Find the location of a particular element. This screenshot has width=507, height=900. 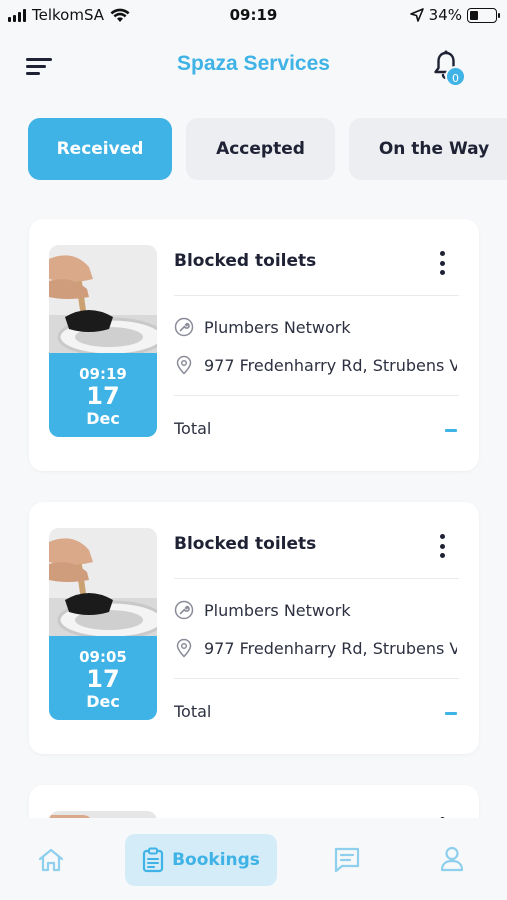

tab-received: Received is located at coordinates (100, 149).